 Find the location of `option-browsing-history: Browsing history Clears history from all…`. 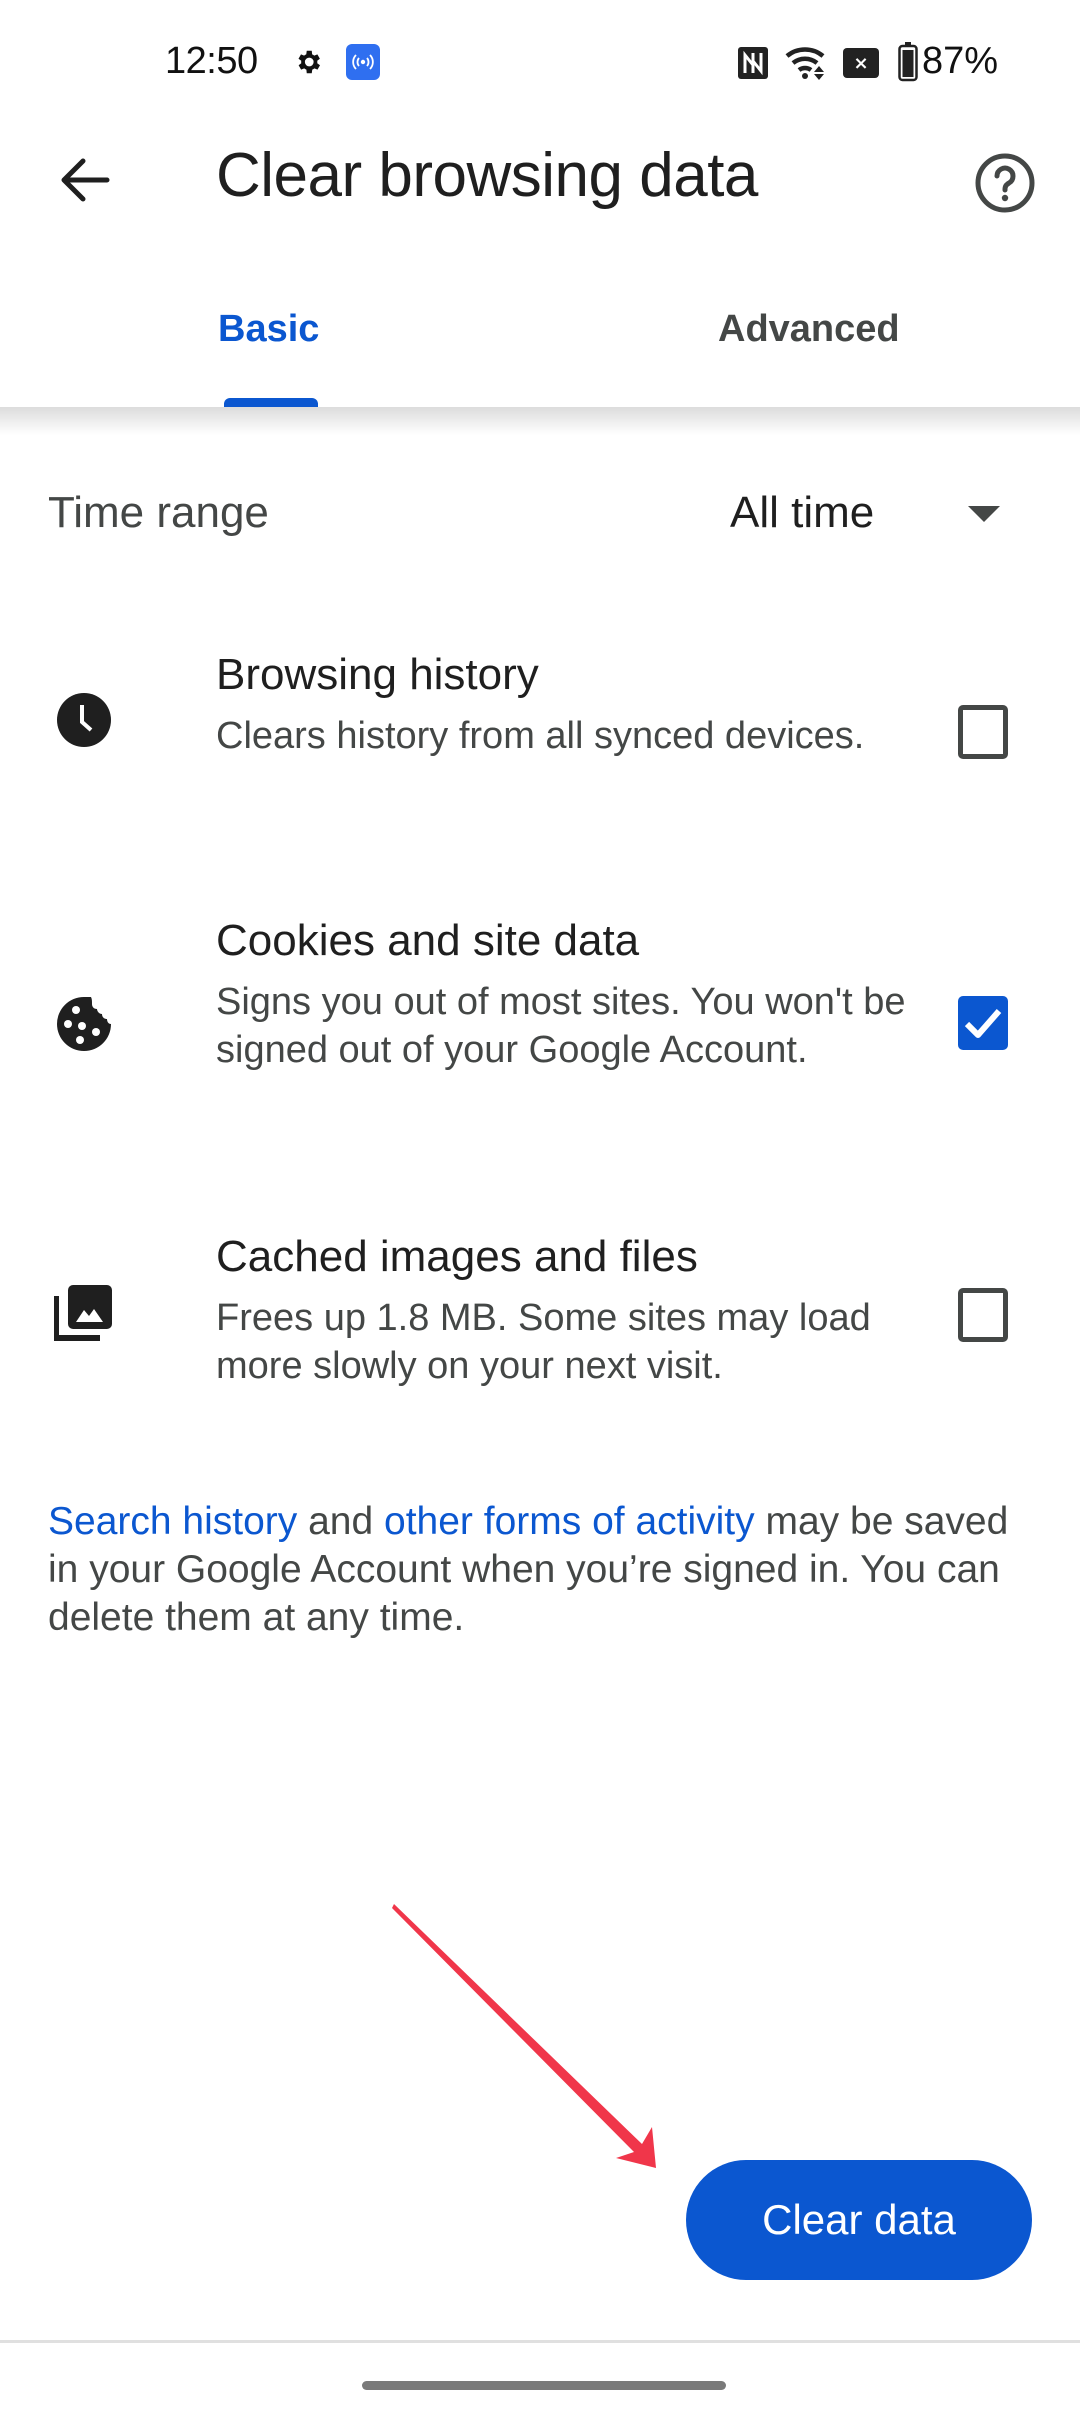

option-browsing-history: Browsing history Clears history from all… is located at coordinates (540, 735).